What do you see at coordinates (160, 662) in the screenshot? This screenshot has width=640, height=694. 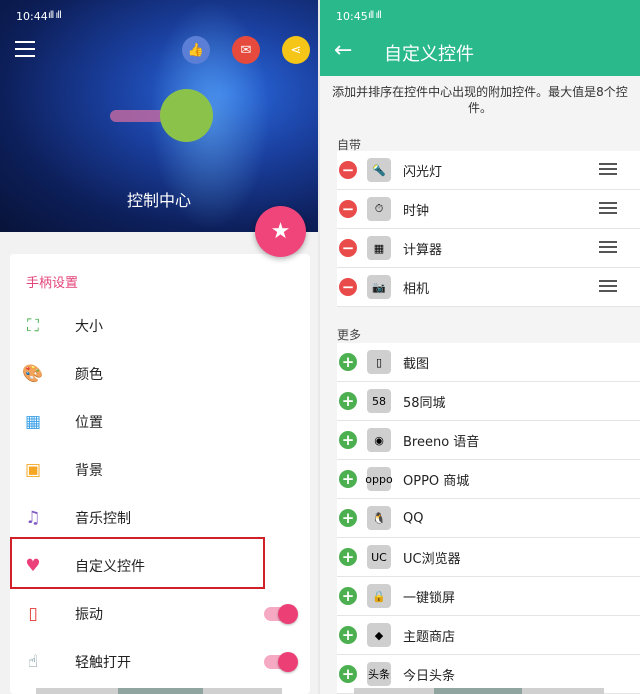 I see `settings-item-7: ☝ 轻触打开` at bounding box center [160, 662].